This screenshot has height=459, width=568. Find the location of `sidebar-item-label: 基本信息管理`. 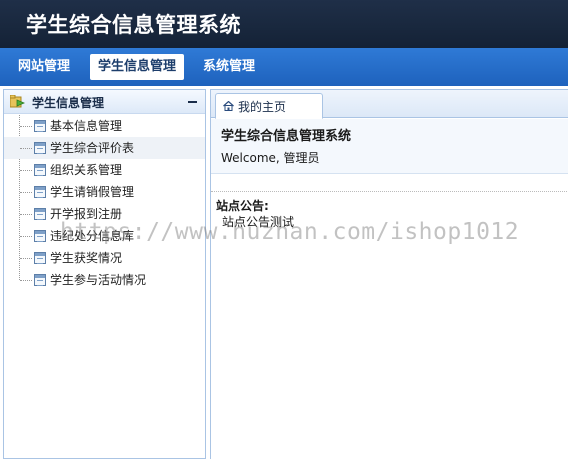

sidebar-item-label: 基本信息管理 is located at coordinates (86, 126).